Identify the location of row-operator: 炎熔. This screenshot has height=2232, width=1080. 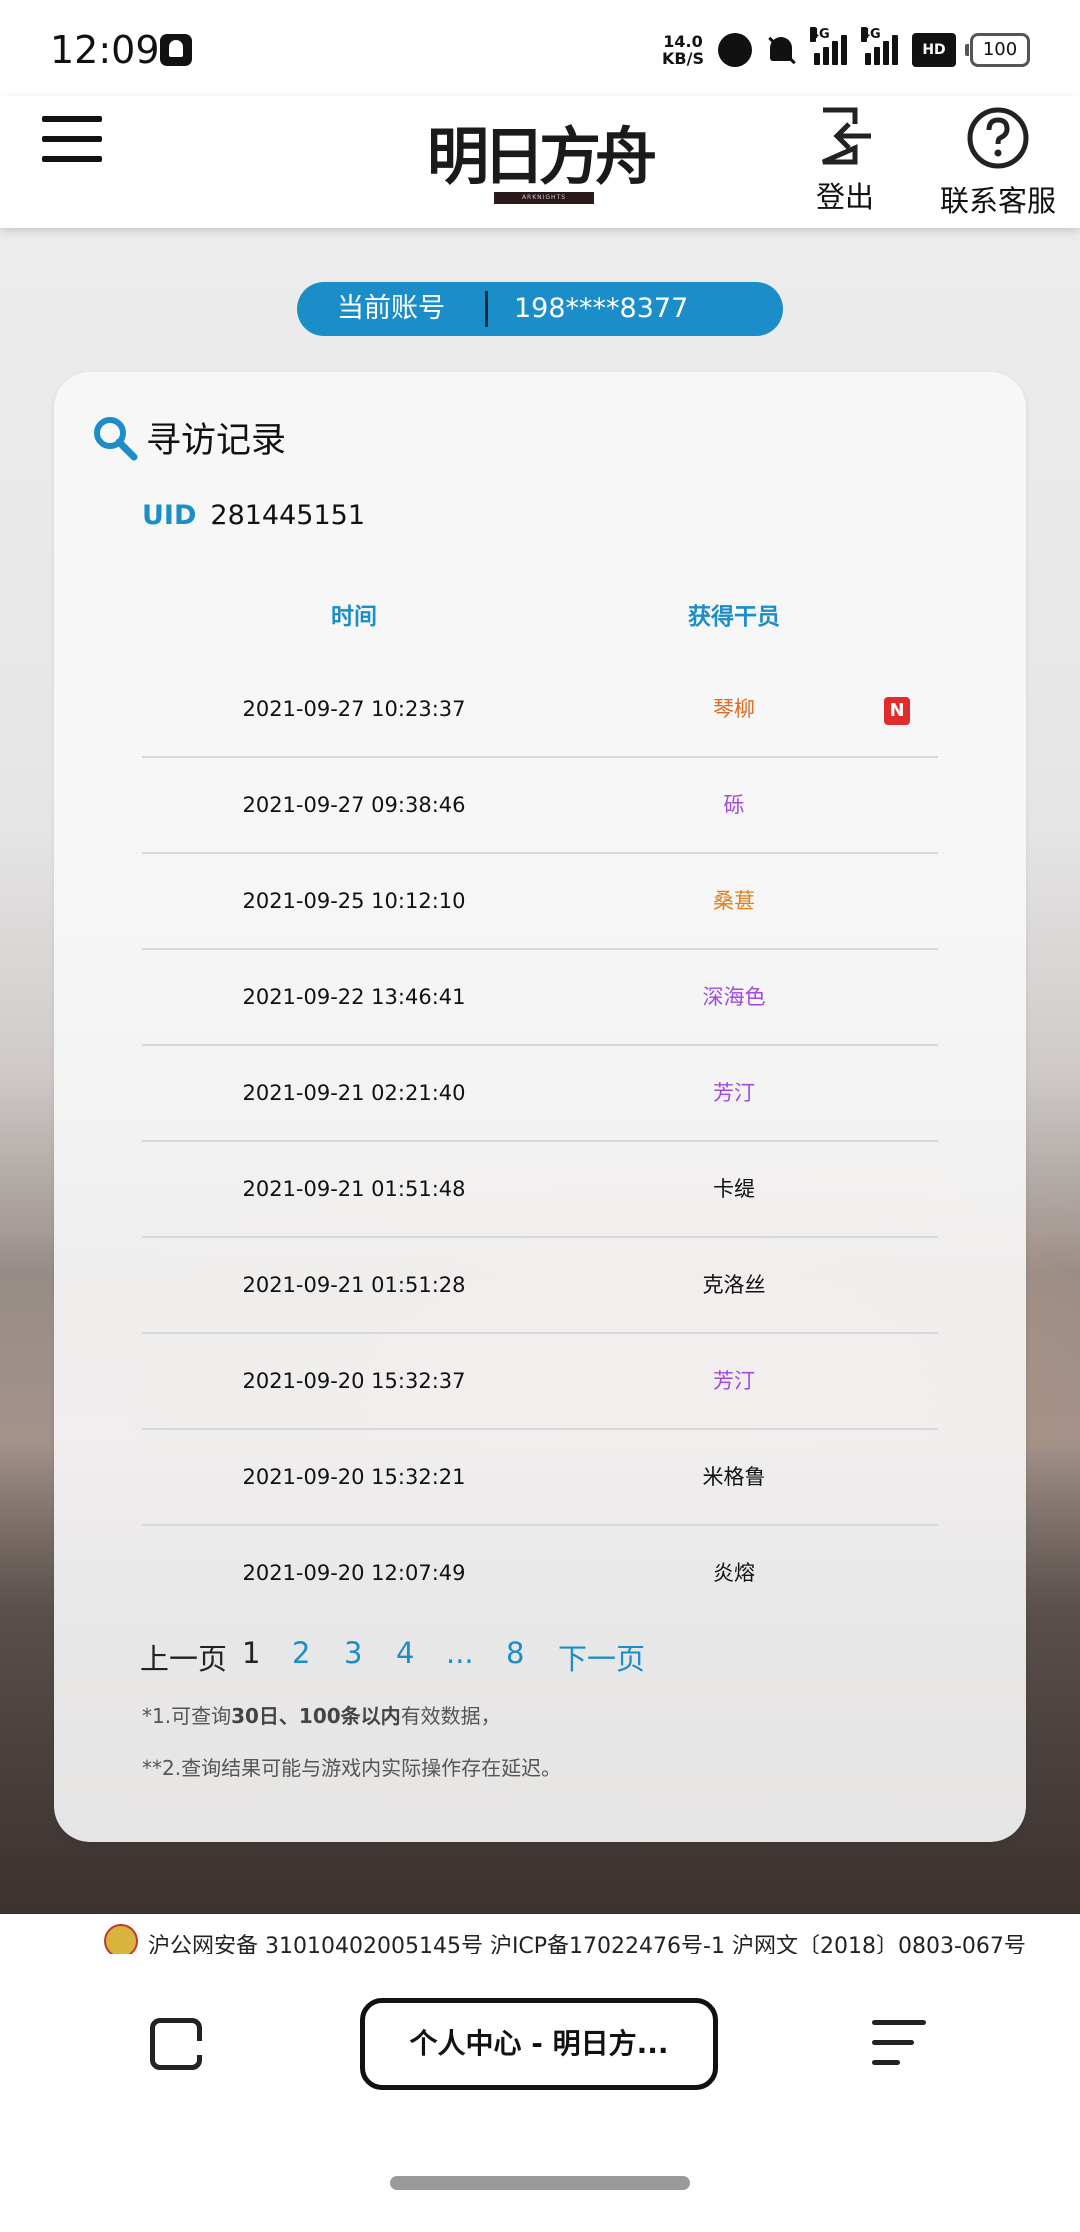
(734, 1573).